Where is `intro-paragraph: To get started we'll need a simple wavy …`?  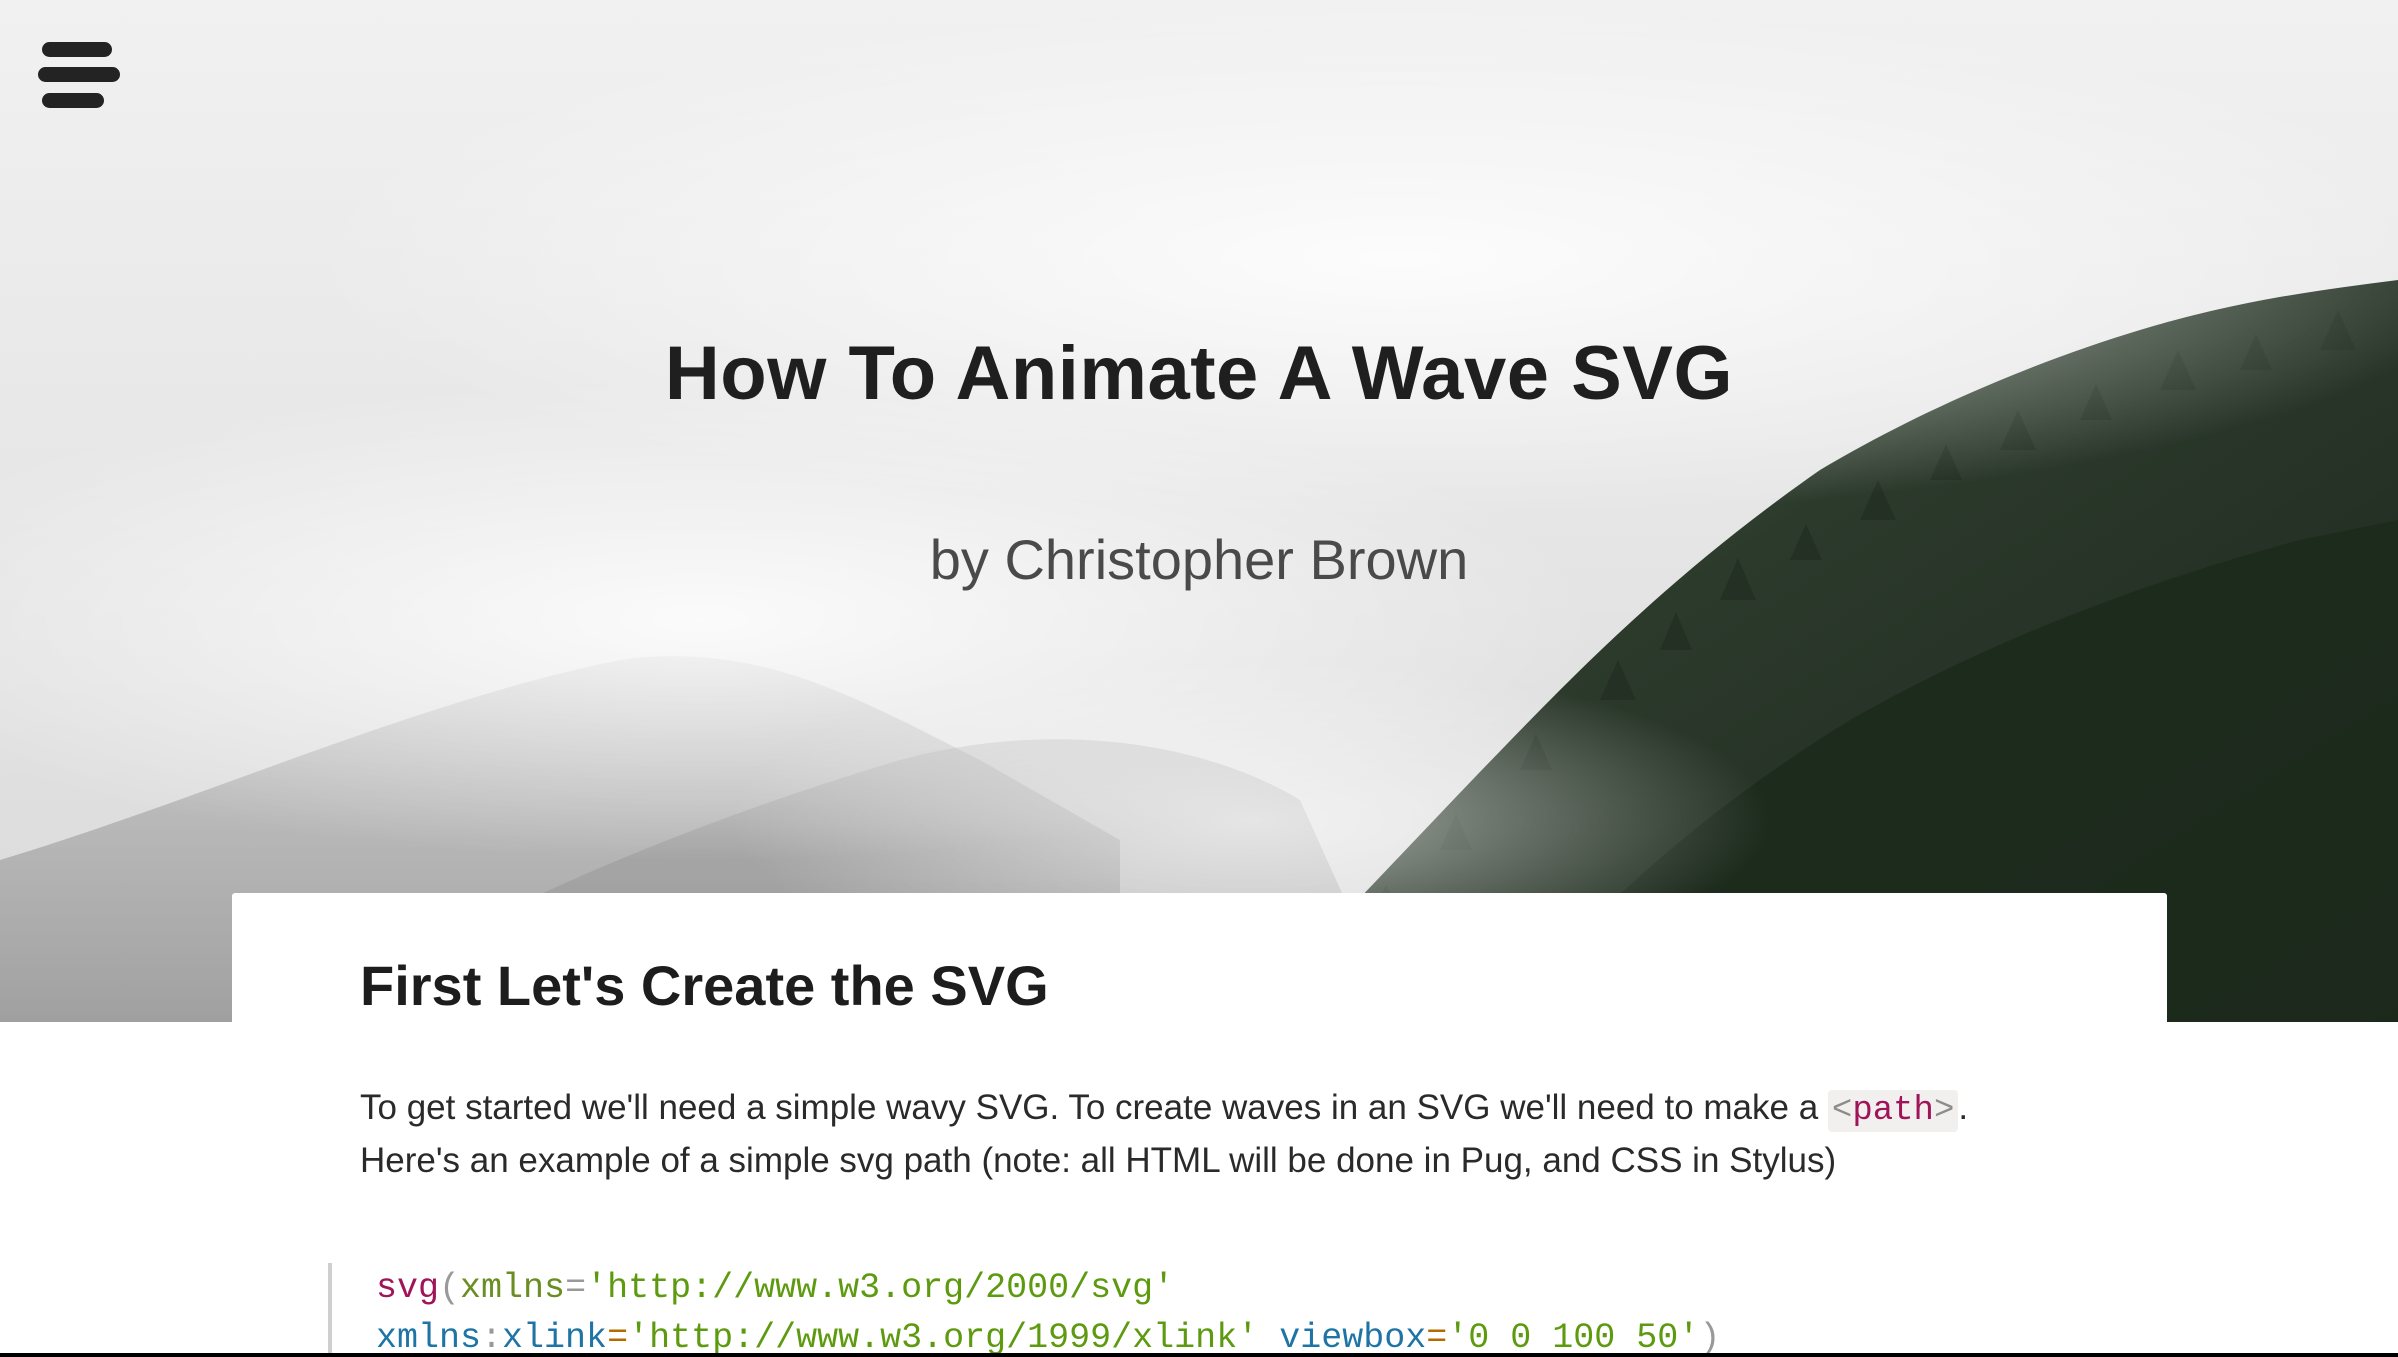
intro-paragraph: To get started we'll need a simple wavy … is located at coordinates (1220, 1134).